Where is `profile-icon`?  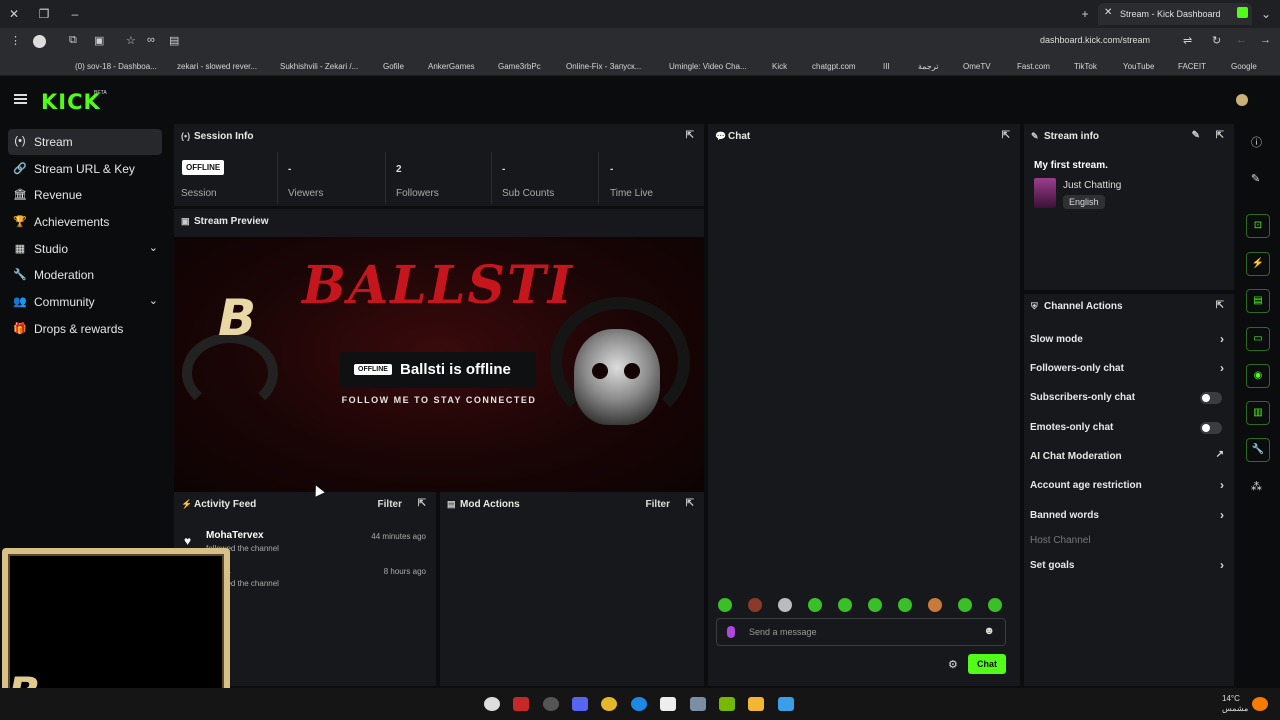 profile-icon is located at coordinates (39, 41).